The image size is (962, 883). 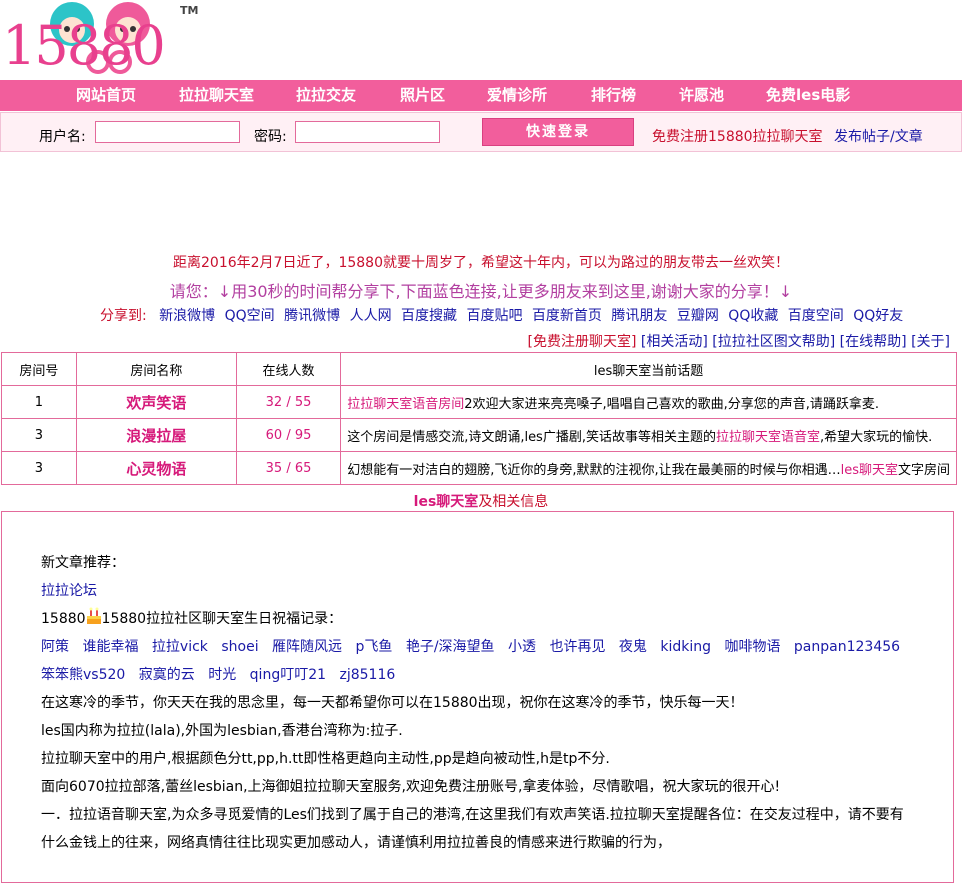 What do you see at coordinates (752, 647) in the screenshot?
I see `friend-link: 咖啡物语` at bounding box center [752, 647].